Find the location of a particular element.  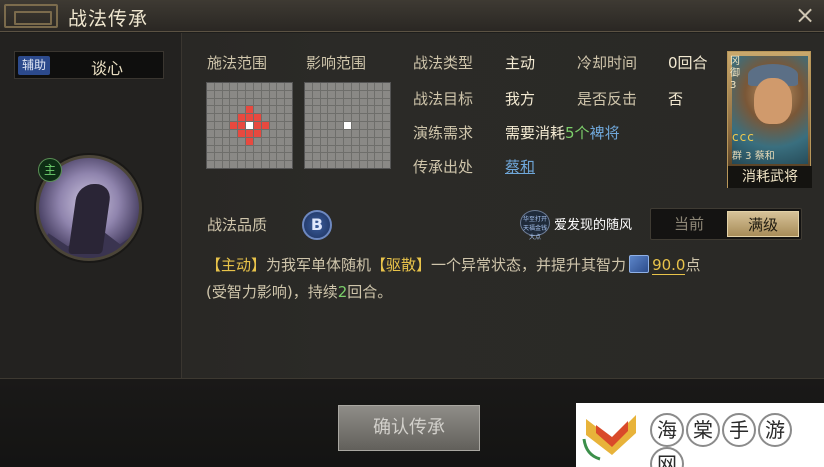

skill-name: 谈心 is located at coordinates (107, 68).